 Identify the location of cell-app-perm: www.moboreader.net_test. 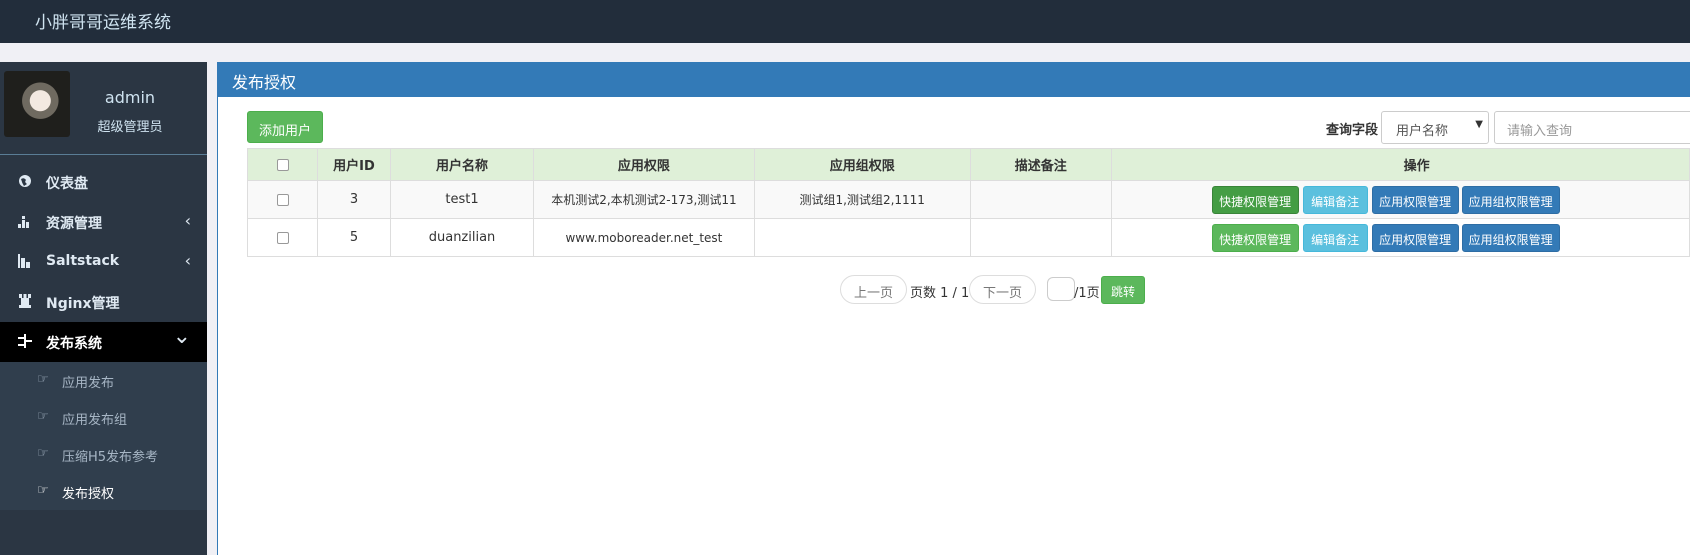
(644, 237).